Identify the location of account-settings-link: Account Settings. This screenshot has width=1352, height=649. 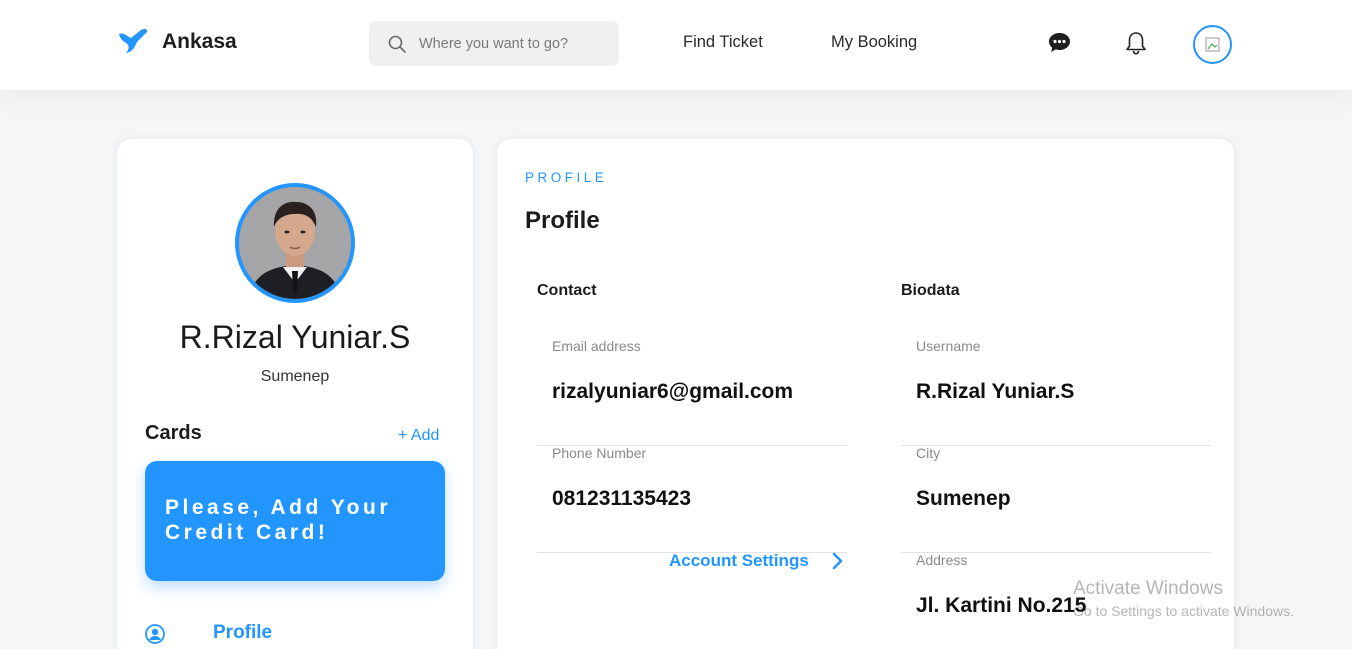
(756, 561).